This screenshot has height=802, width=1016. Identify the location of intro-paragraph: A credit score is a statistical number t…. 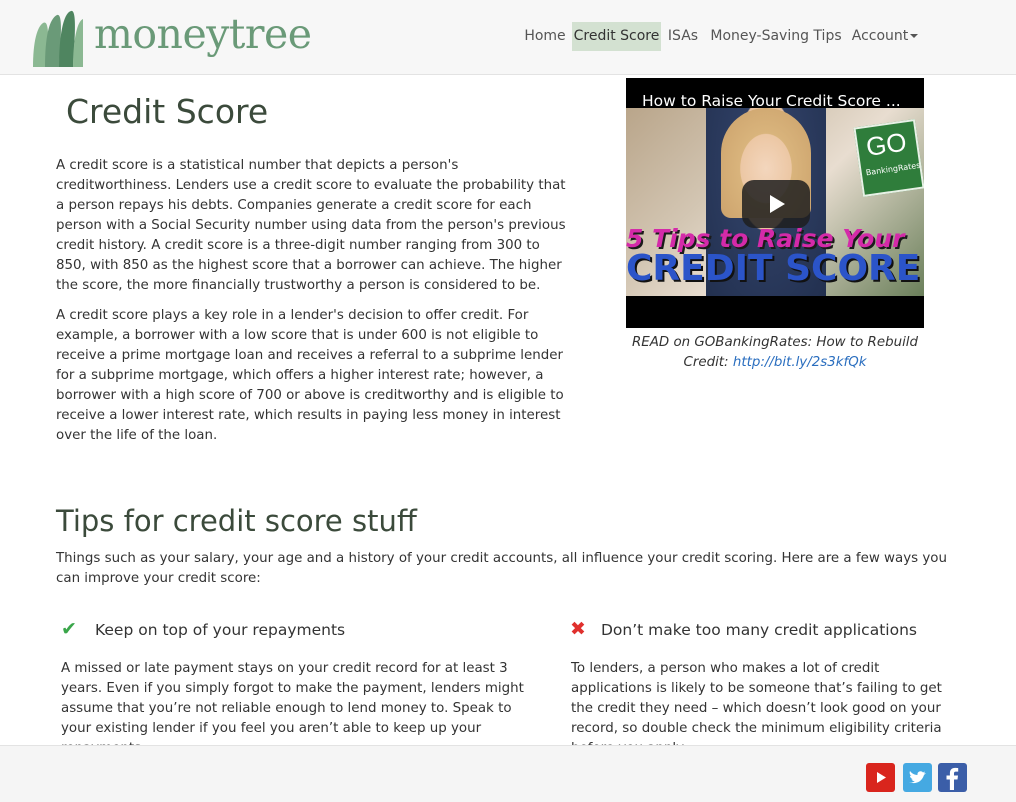
(311, 225).